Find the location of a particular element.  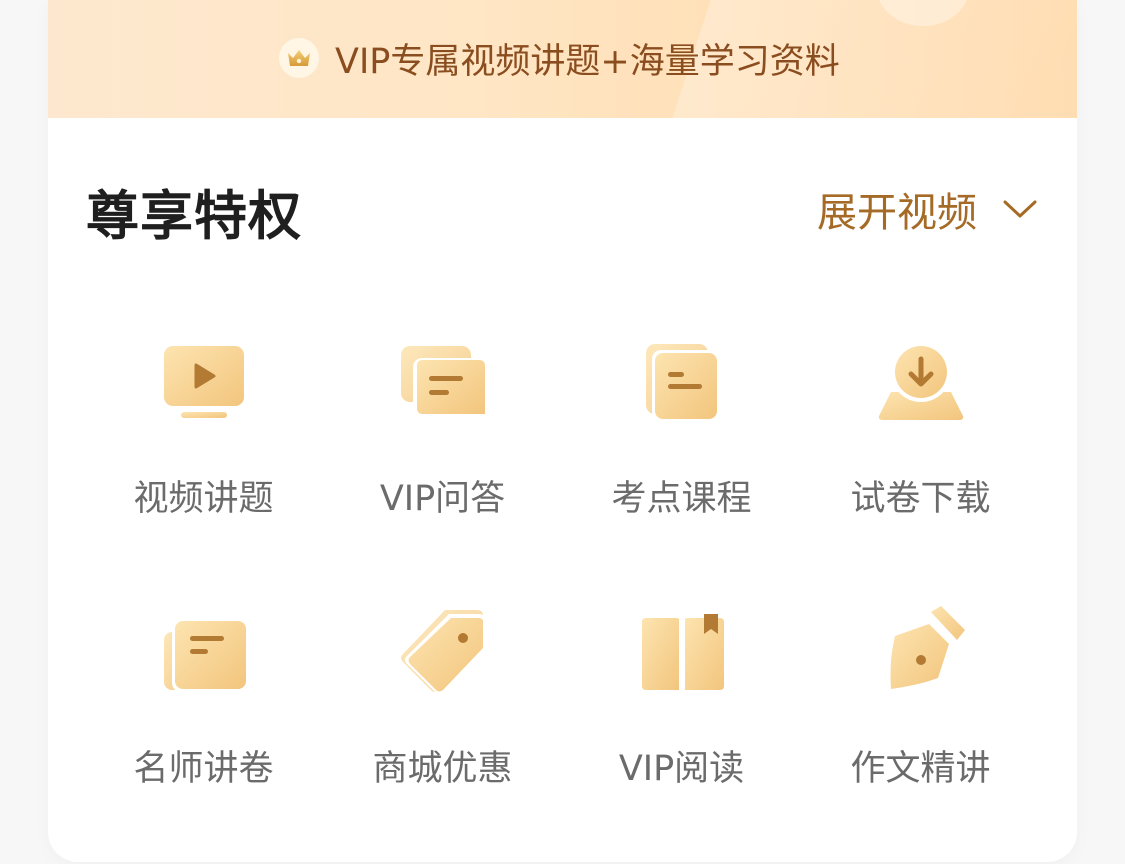

privilege-item-video: 视频讲题 is located at coordinates (203, 455).